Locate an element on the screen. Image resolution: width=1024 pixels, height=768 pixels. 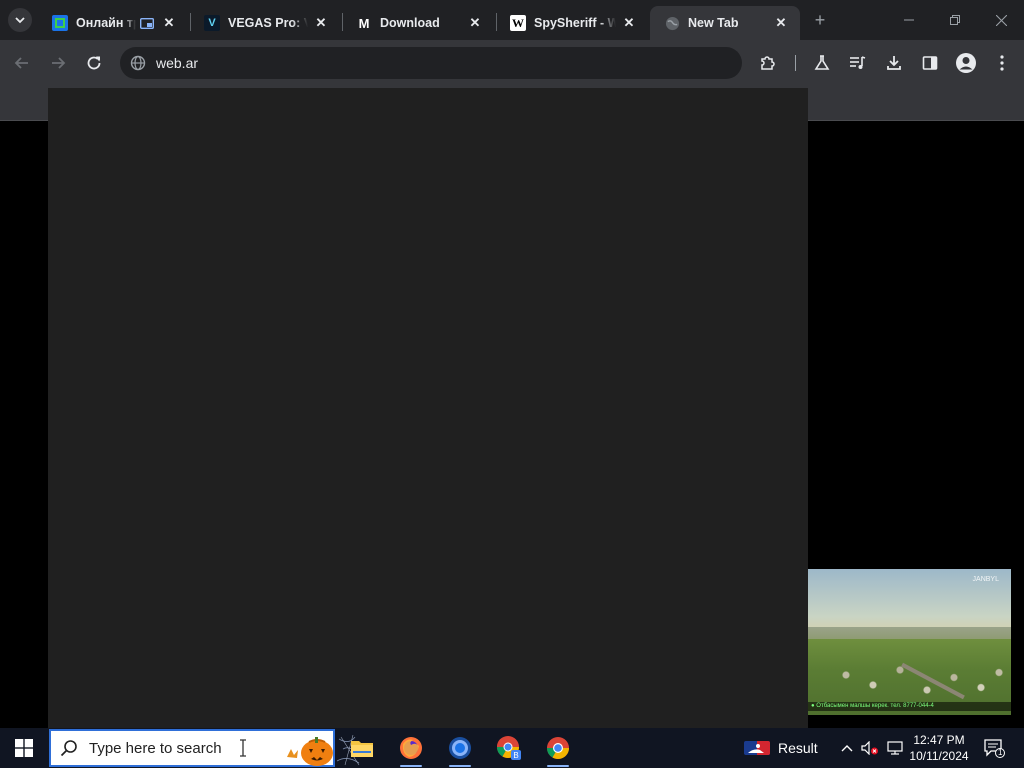
side-panel-button is located at coordinates (930, 63).